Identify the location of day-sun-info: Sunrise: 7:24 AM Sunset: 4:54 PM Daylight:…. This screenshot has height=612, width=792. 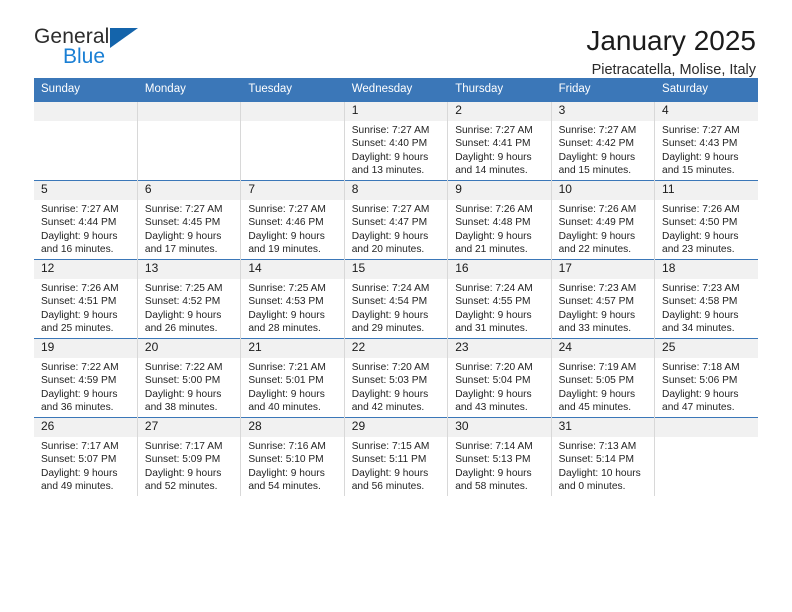
(396, 307).